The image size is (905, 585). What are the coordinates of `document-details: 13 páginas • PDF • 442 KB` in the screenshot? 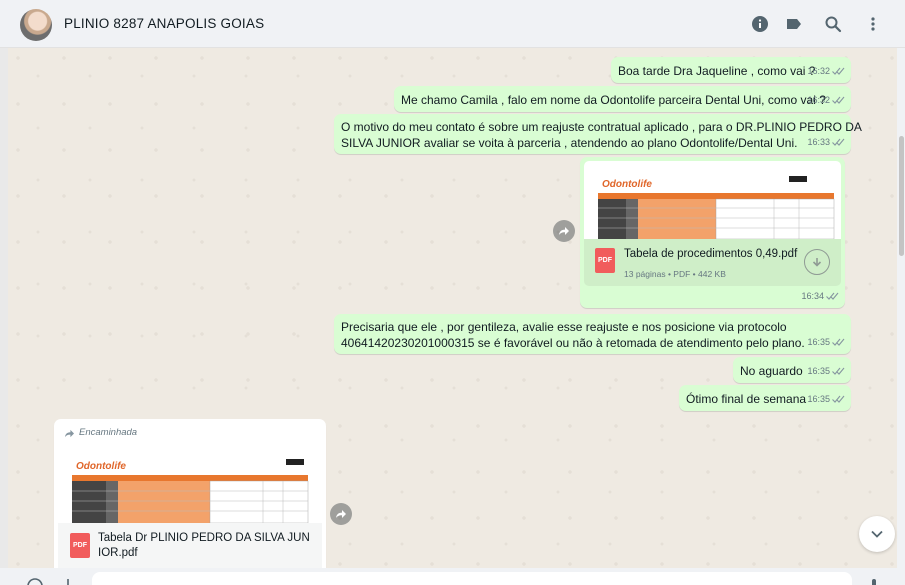 It's located at (675, 274).